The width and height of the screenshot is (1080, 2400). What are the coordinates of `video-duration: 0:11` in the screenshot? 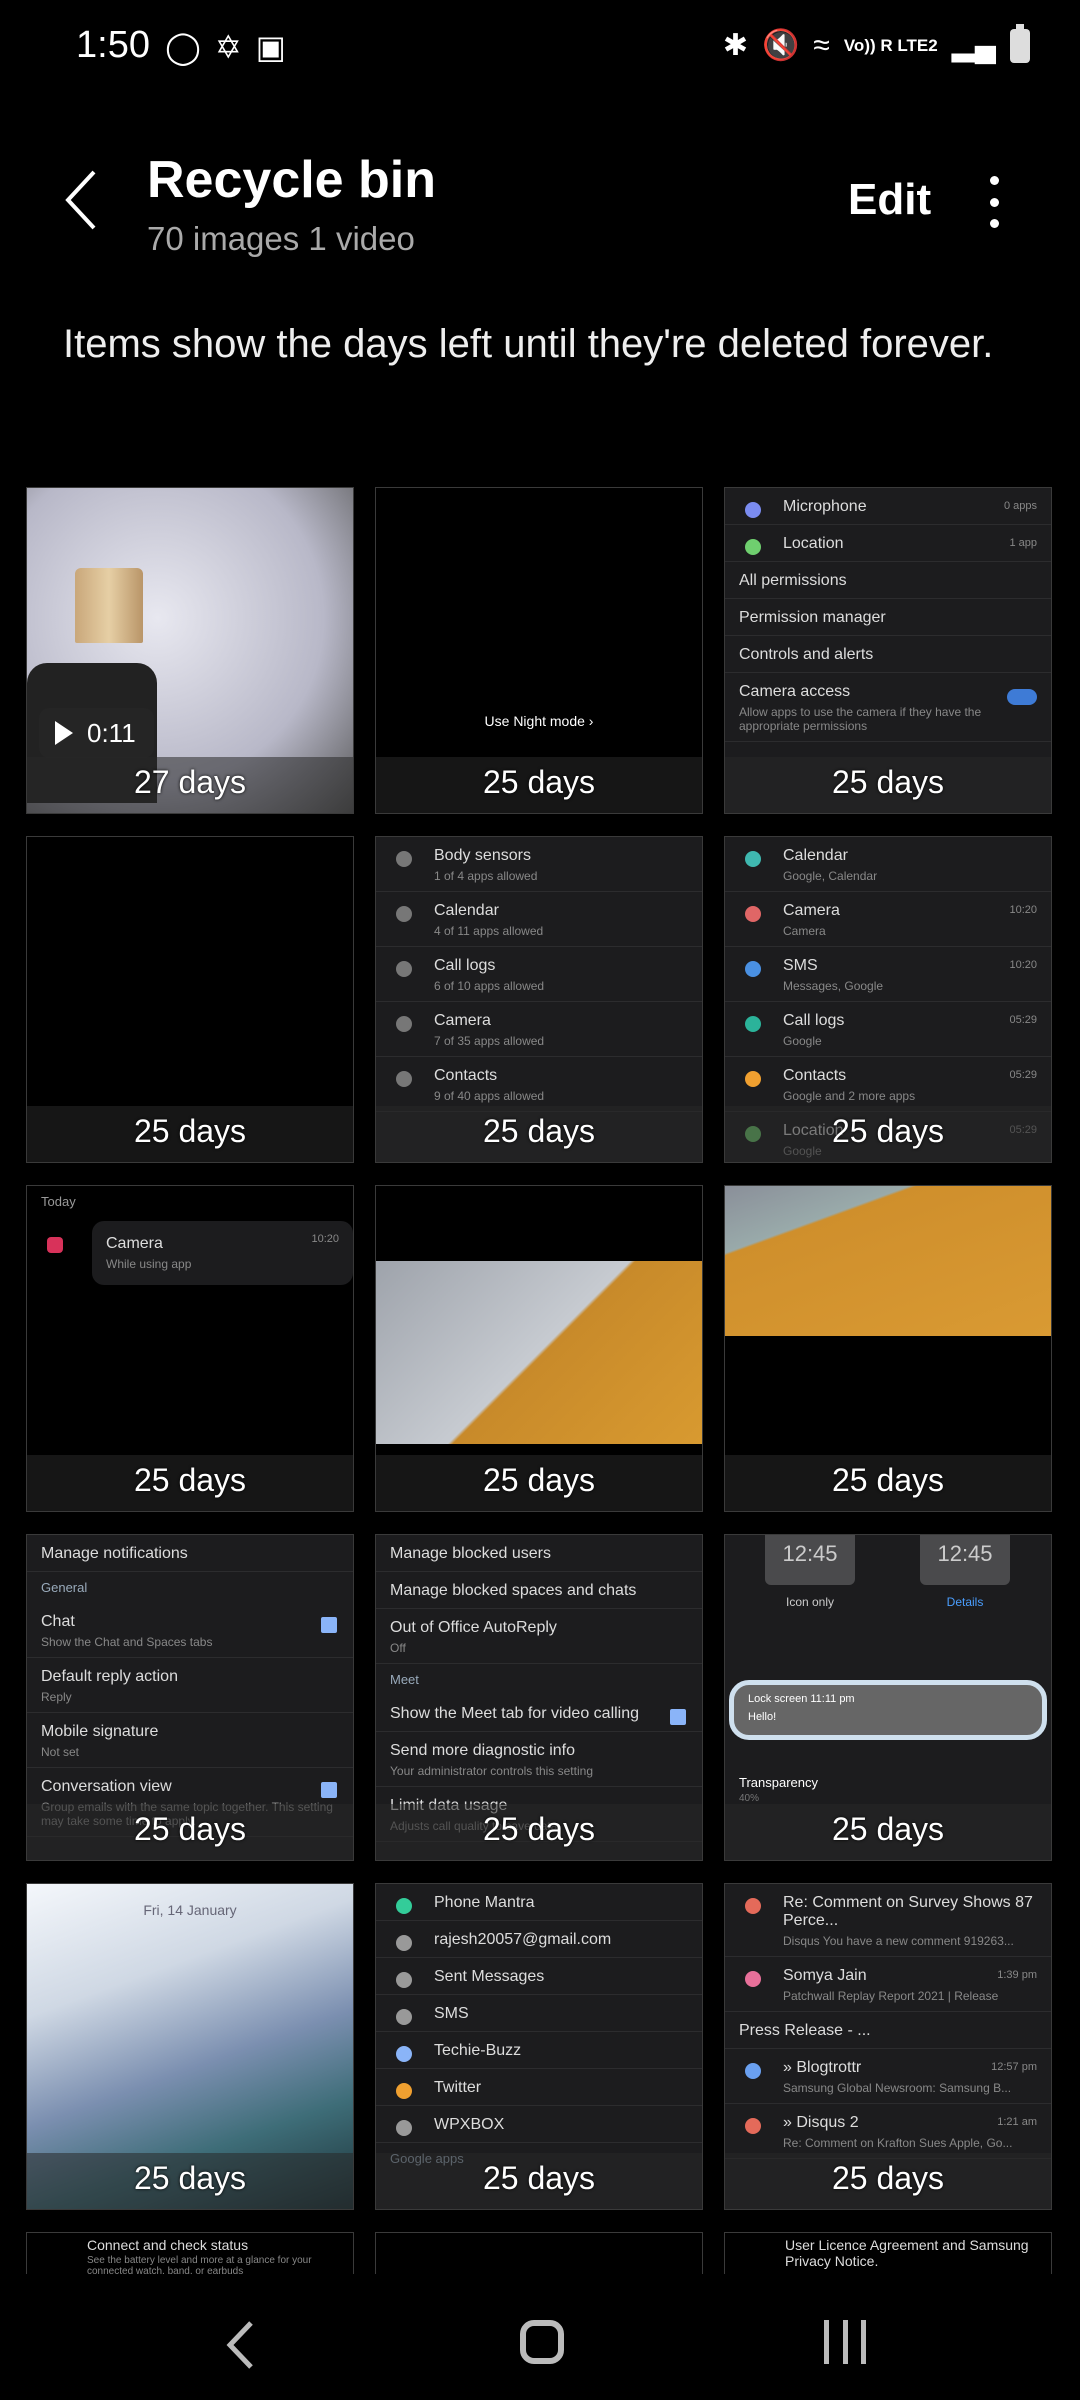 It's located at (96, 733).